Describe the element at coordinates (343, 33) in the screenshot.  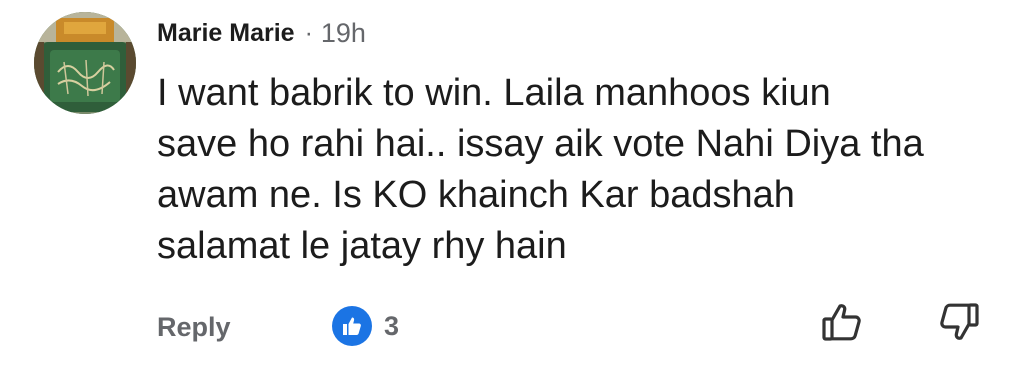
I see `timestamp: 19h` at that location.